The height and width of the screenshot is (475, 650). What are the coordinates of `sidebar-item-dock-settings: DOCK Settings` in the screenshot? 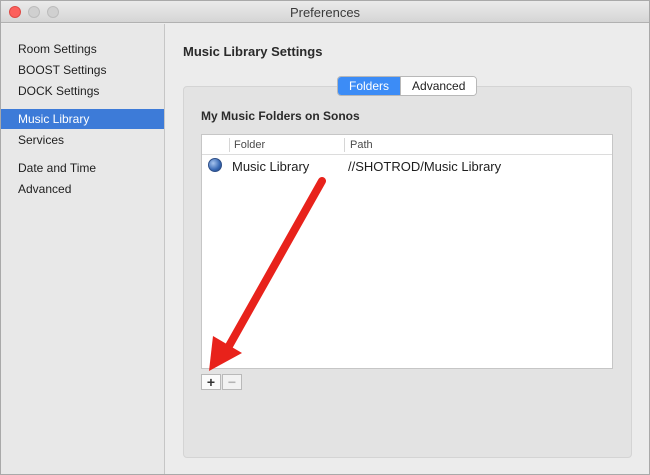 It's located at (82, 91).